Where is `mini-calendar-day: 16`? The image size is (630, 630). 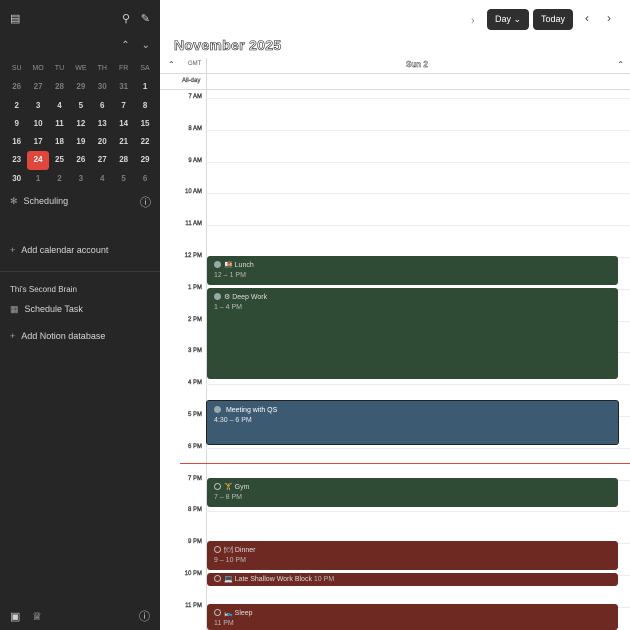
mini-calendar-day: 16 is located at coordinates (16, 142).